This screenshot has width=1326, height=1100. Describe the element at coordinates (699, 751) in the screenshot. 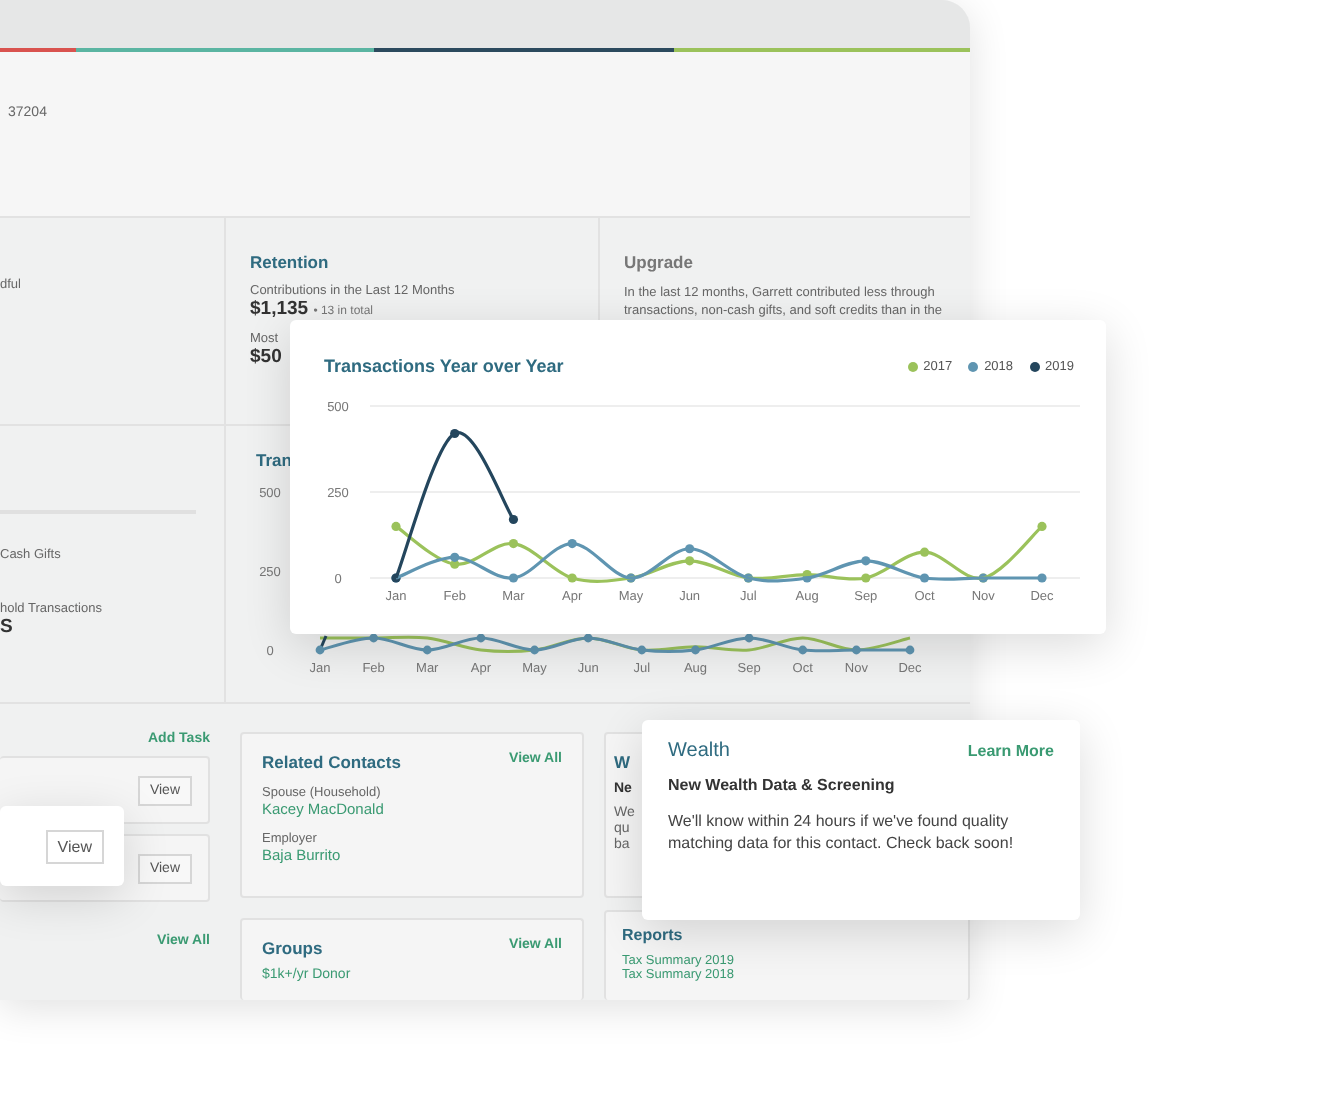

I see `wealth-title: Wealth` at that location.